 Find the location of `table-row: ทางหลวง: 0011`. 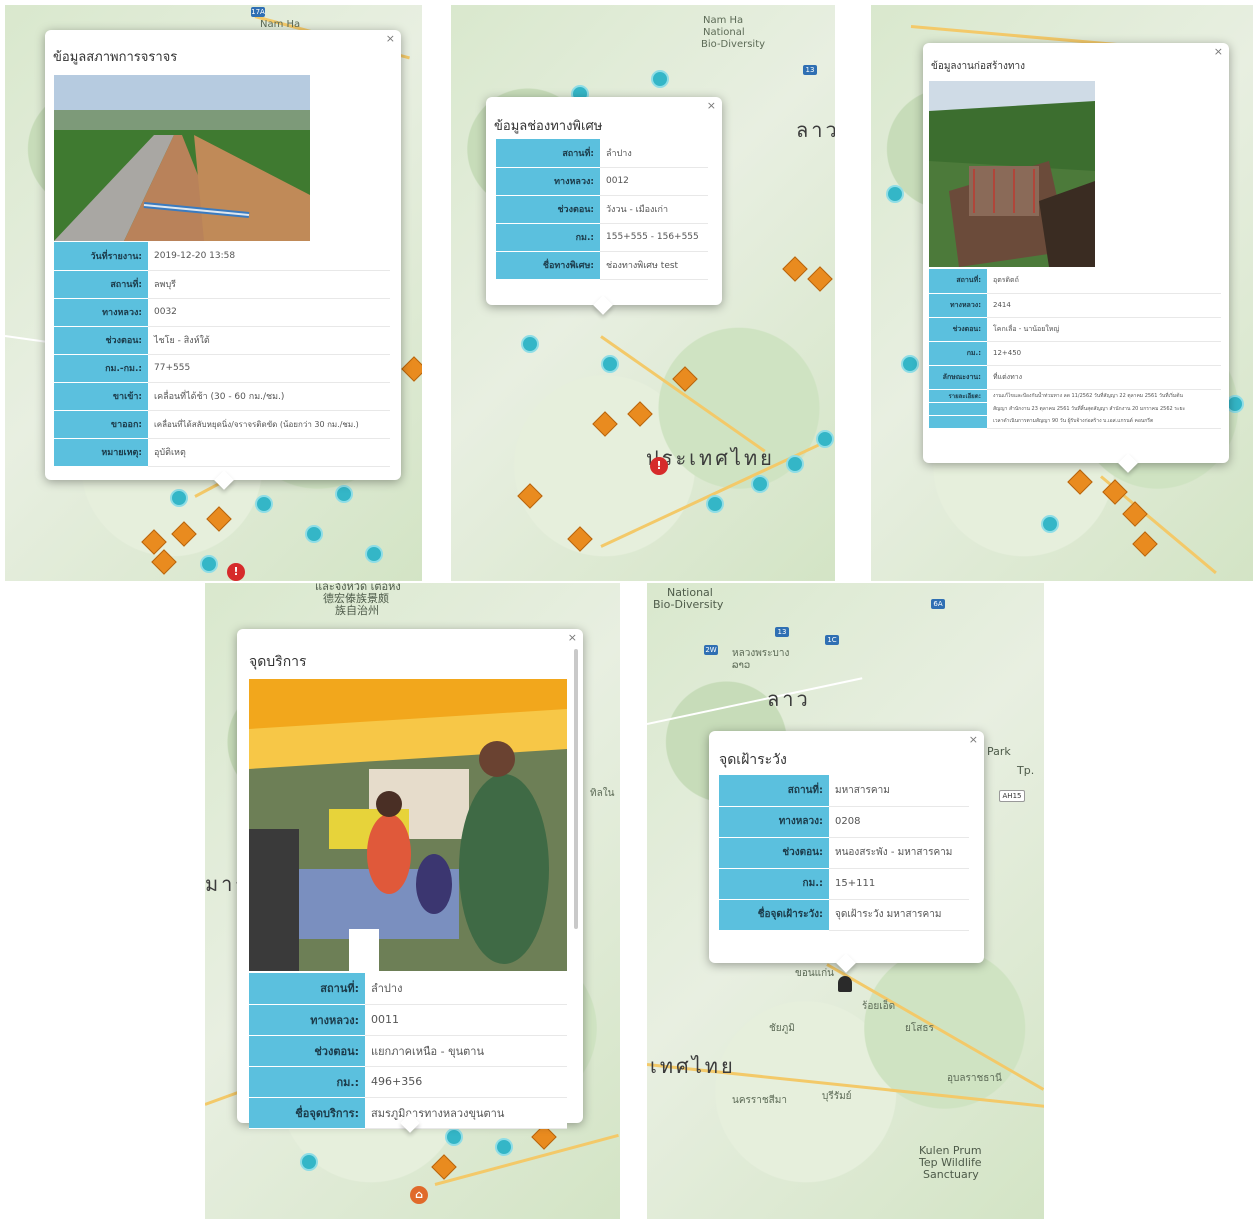

table-row: ทางหลวง: 0011 is located at coordinates (408, 1020).